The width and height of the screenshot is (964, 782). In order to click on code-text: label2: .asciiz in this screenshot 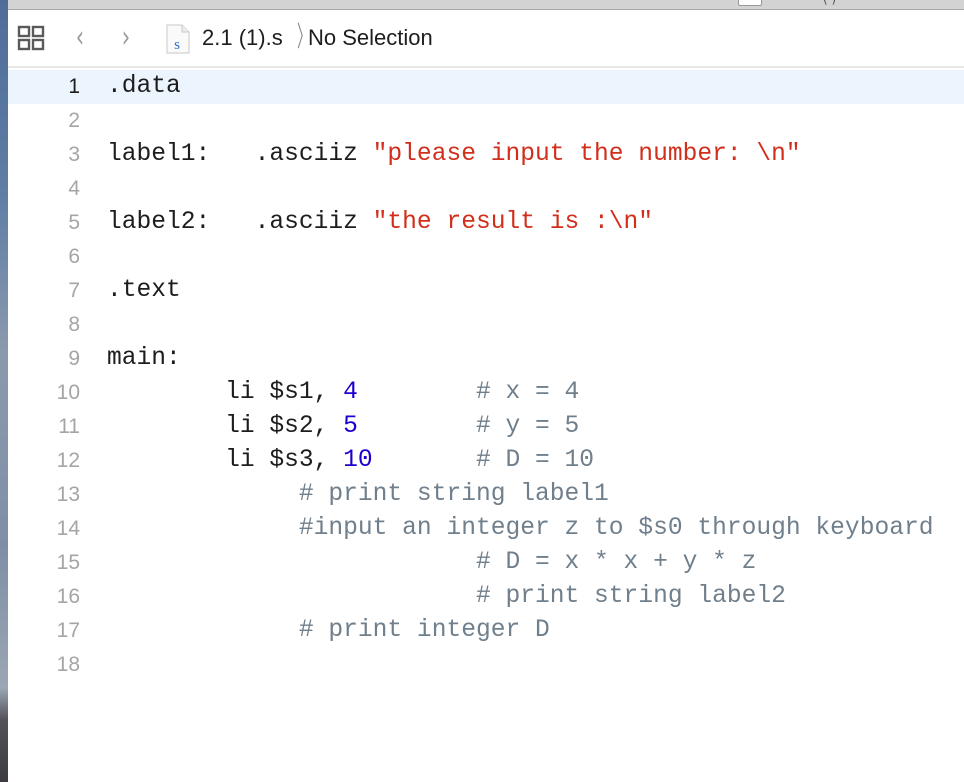, I will do `click(240, 222)`.